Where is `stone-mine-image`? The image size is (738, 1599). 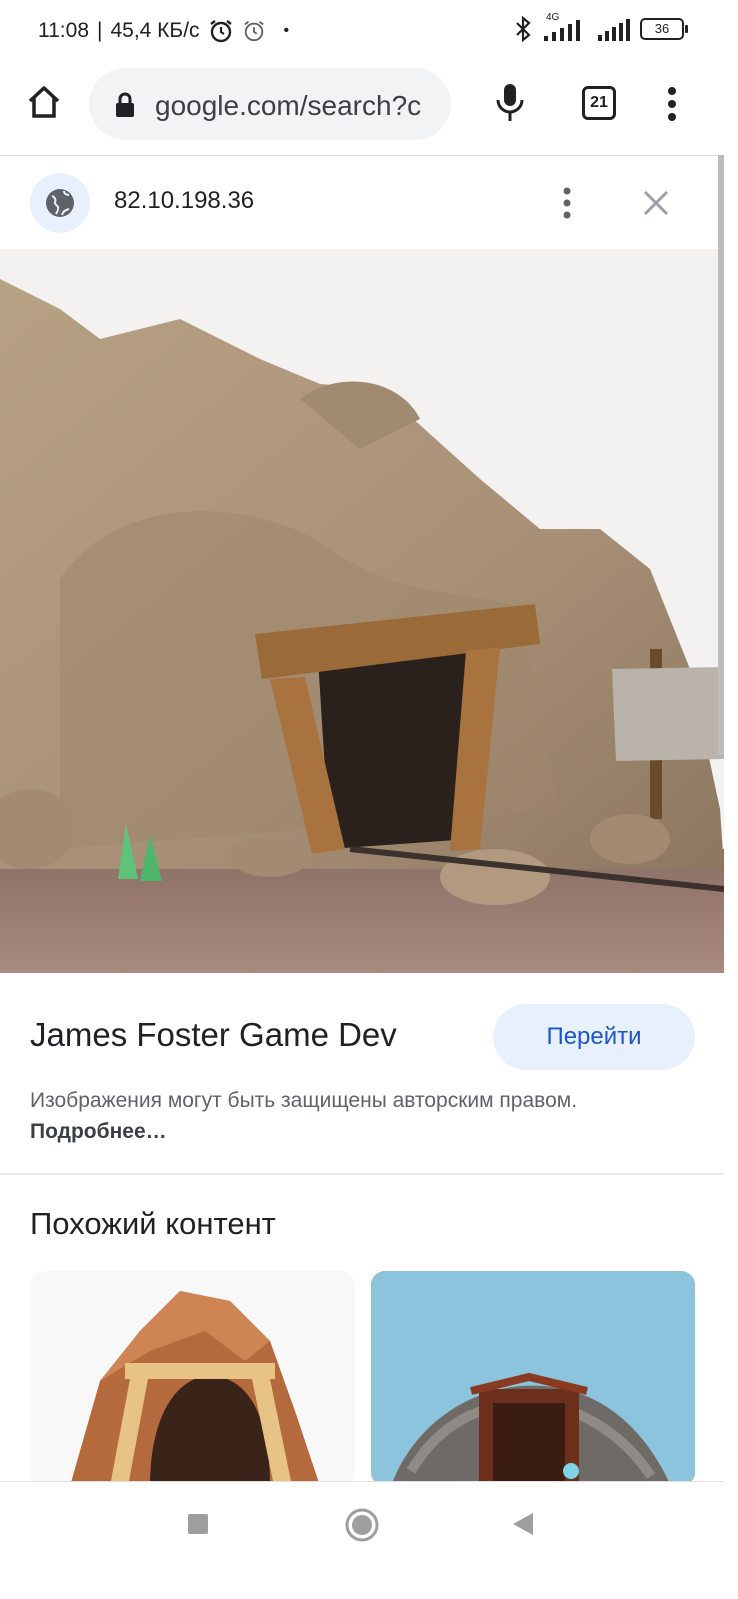 stone-mine-image is located at coordinates (533, 1378).